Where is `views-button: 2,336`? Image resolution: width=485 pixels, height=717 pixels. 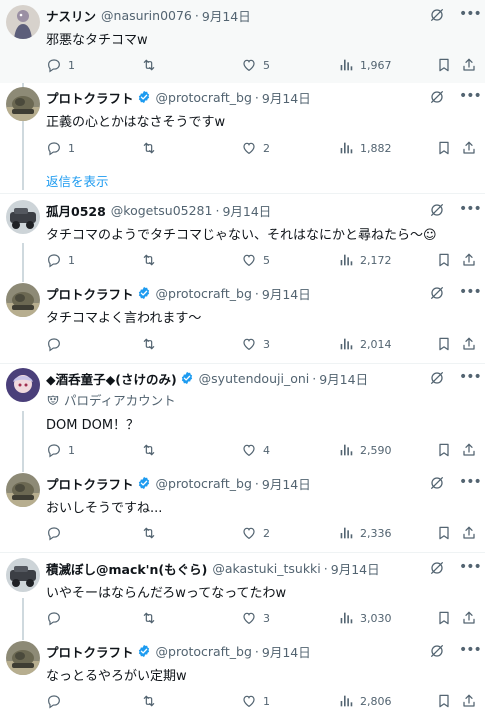 views-button: 2,336 is located at coordinates (365, 533).